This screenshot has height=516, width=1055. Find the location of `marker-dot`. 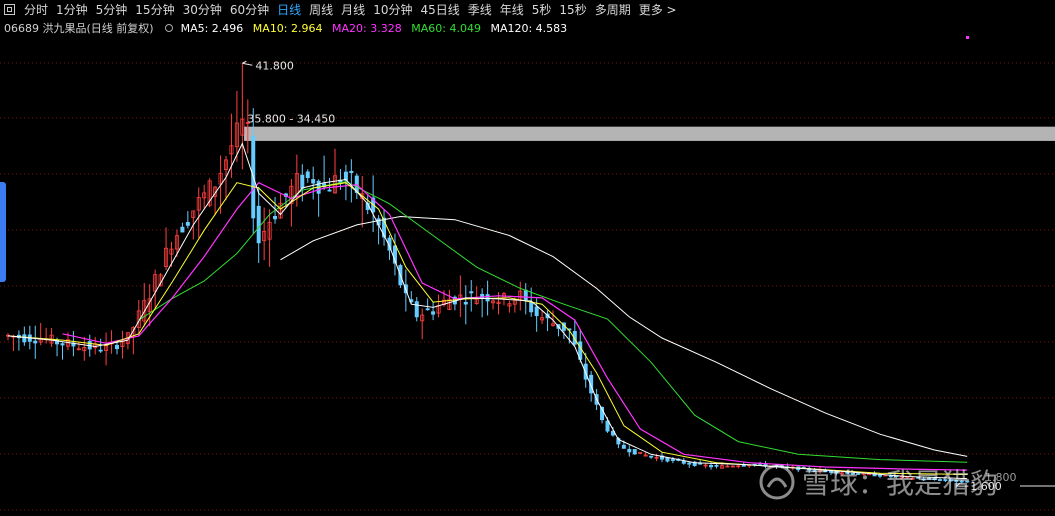

marker-dot is located at coordinates (967, 37).